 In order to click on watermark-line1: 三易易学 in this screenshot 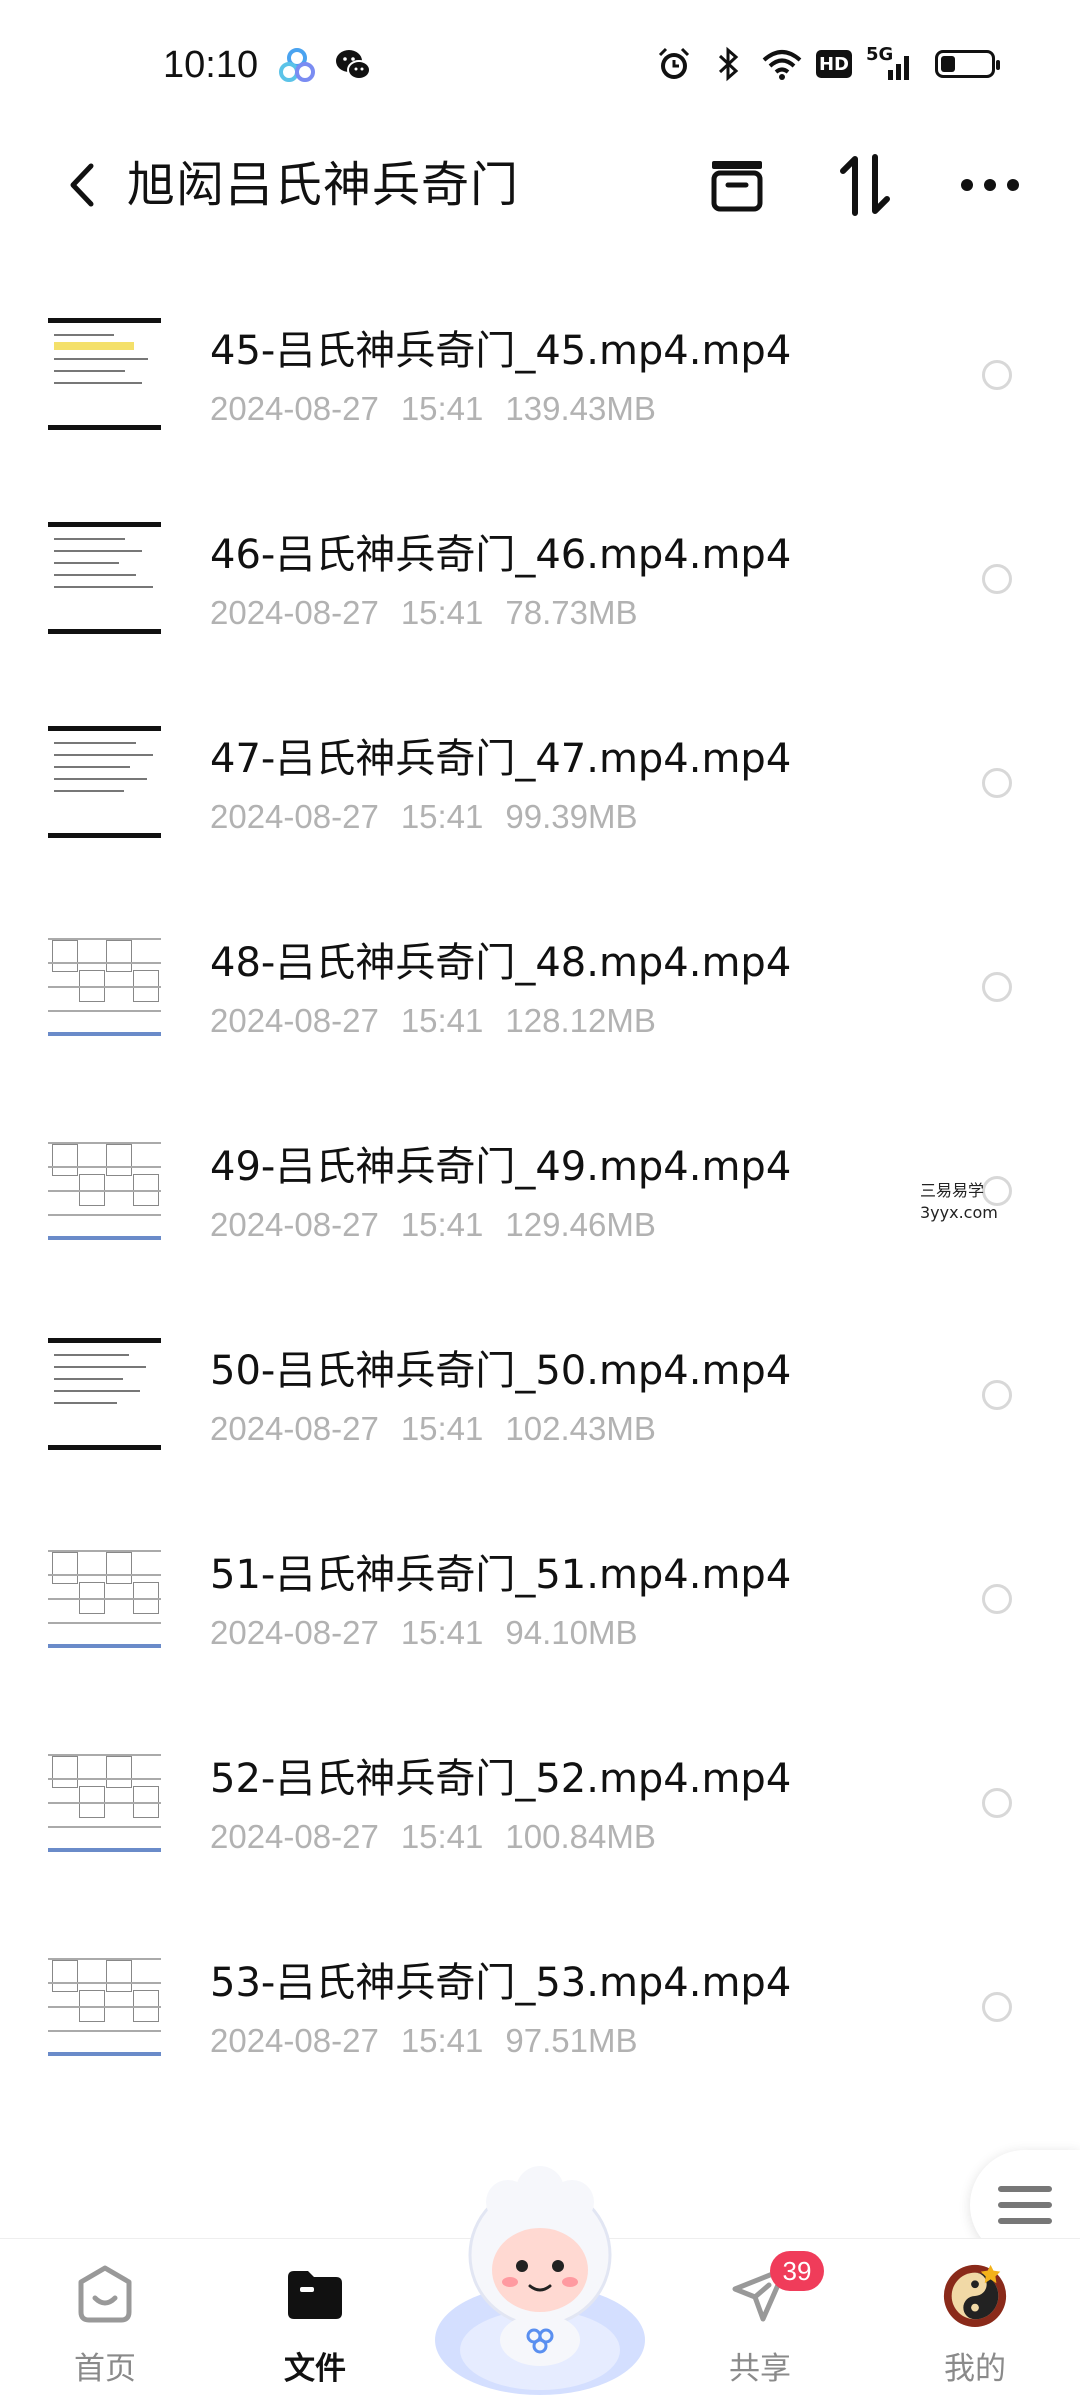, I will do `click(952, 1190)`.